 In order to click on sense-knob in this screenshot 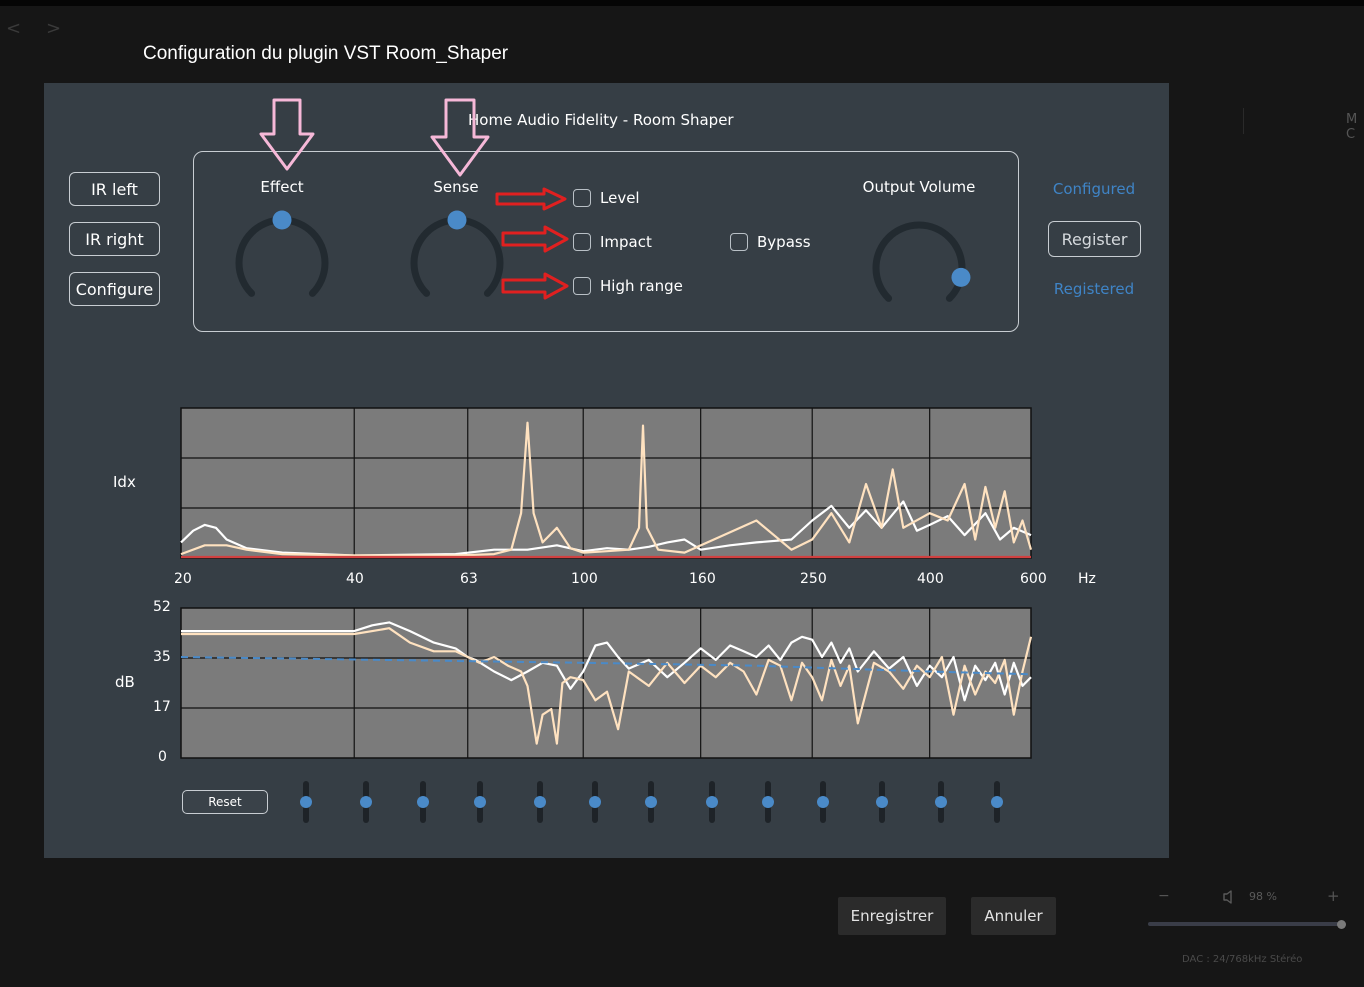, I will do `click(457, 259)`.